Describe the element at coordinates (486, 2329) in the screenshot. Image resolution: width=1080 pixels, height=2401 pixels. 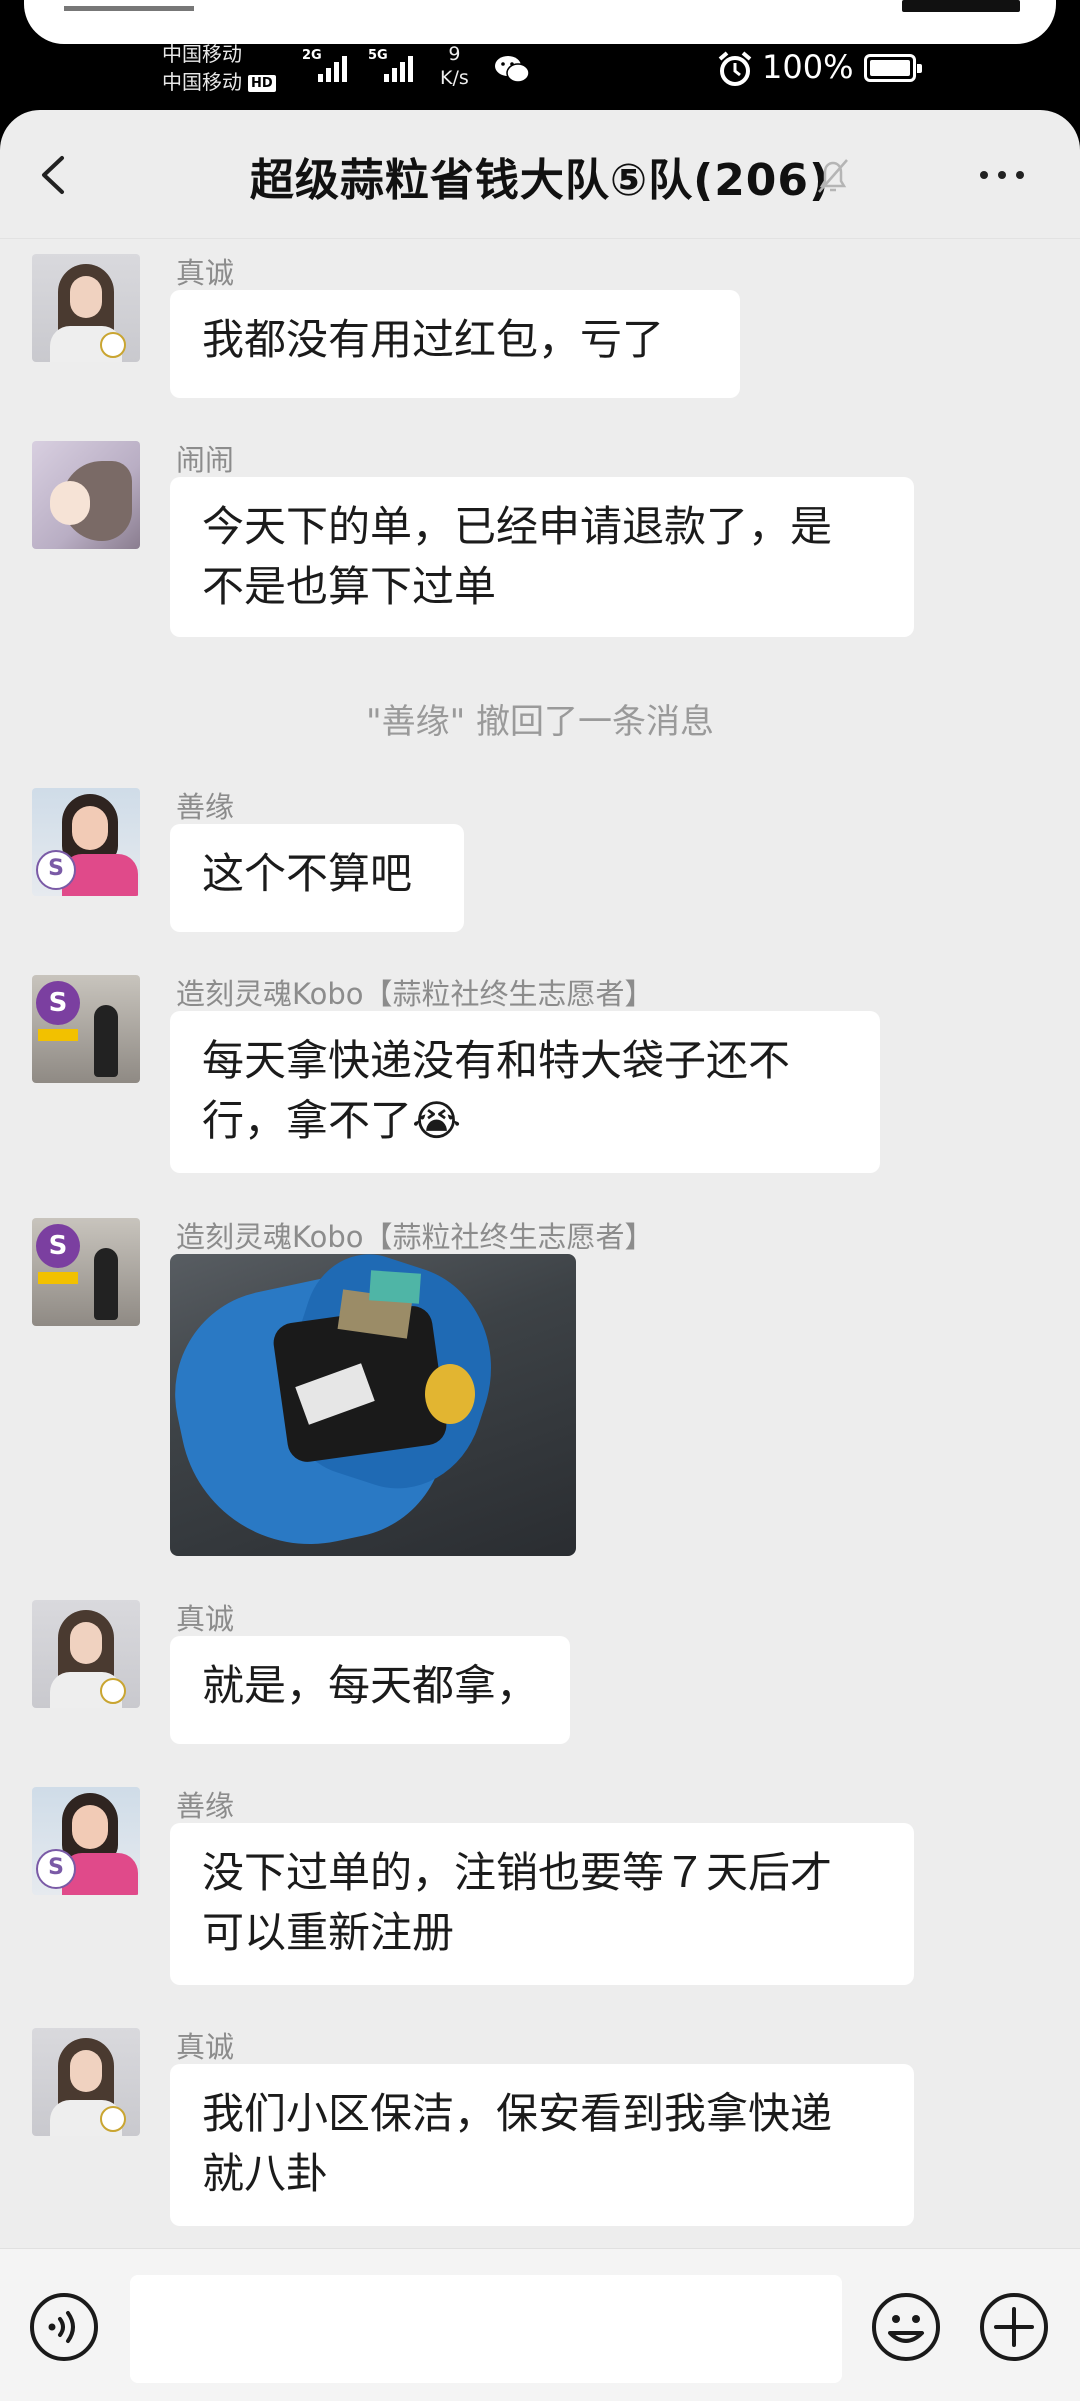
I see `message-input` at that location.